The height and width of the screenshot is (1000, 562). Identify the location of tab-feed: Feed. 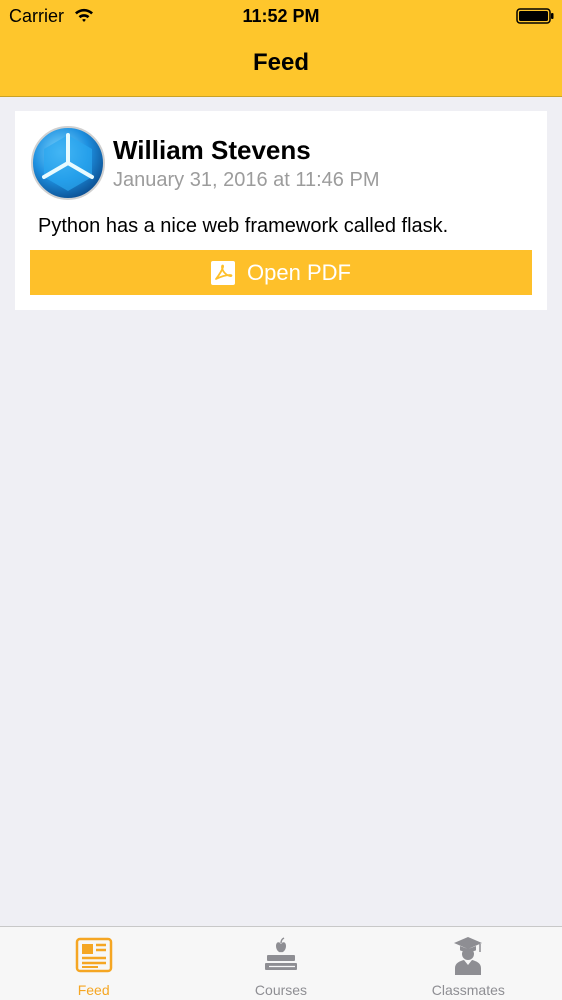
(93, 963).